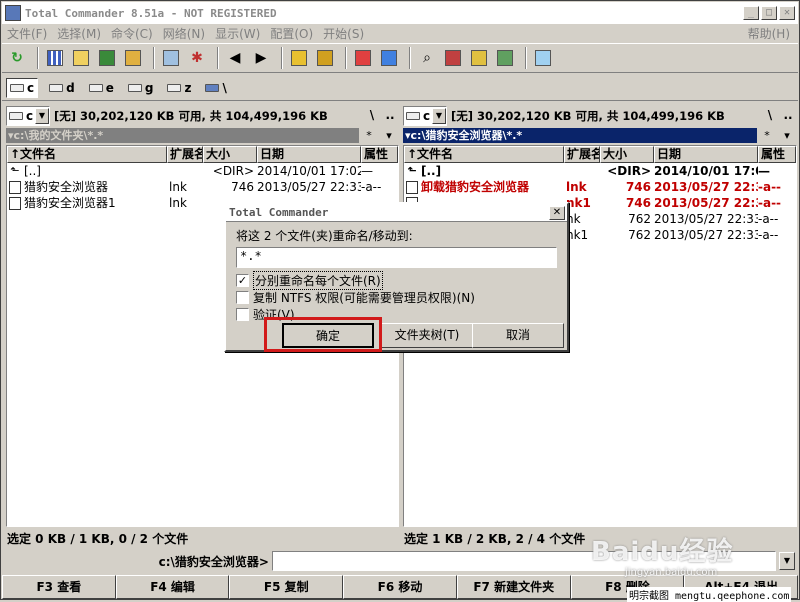  Describe the element at coordinates (215, 88) in the screenshot. I see `network-drive-button: \` at that location.